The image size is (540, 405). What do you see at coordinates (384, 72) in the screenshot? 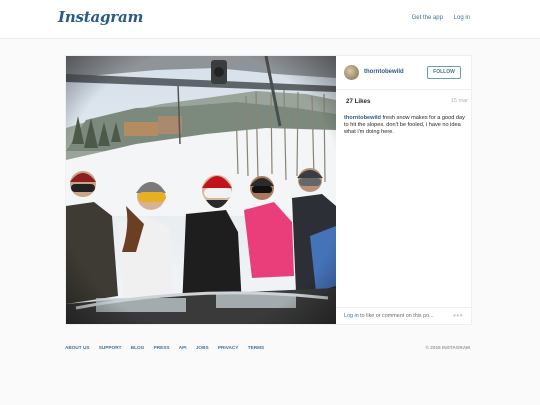
I see `username-link: thorntobewild` at bounding box center [384, 72].